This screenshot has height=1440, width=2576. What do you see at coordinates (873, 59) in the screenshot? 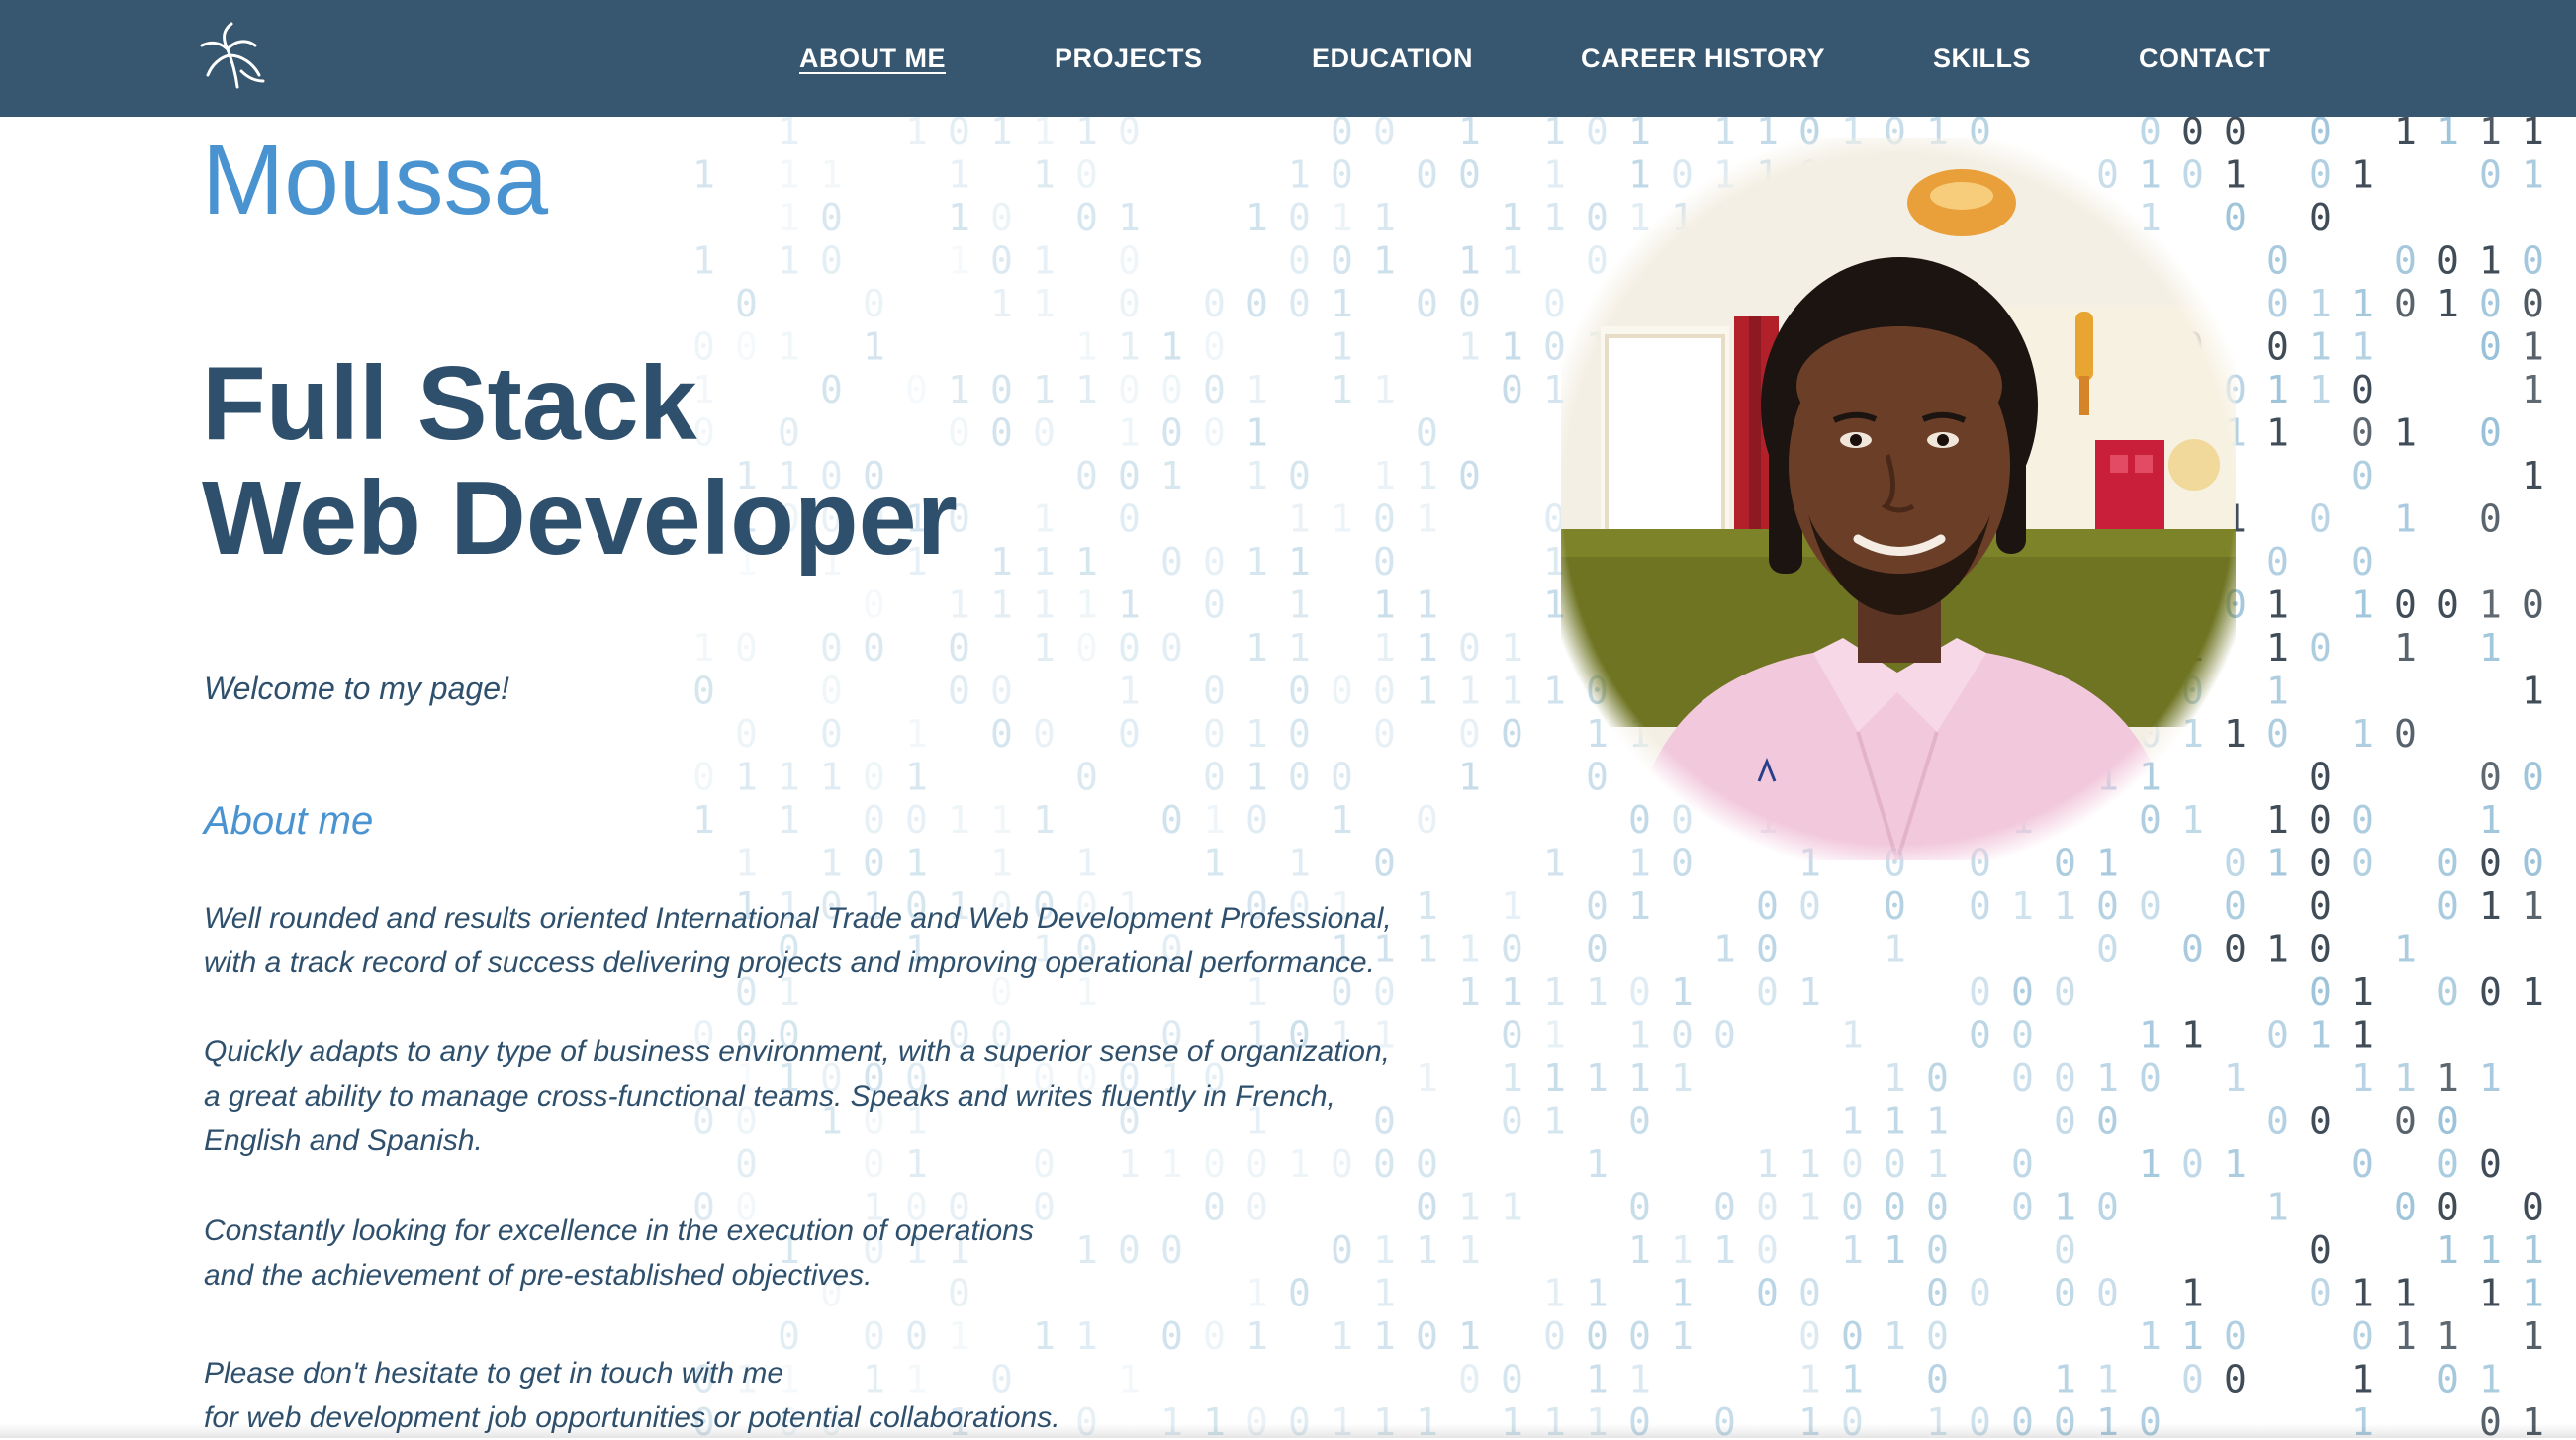
I see `nav-about-me: ABOUT ME` at bounding box center [873, 59].